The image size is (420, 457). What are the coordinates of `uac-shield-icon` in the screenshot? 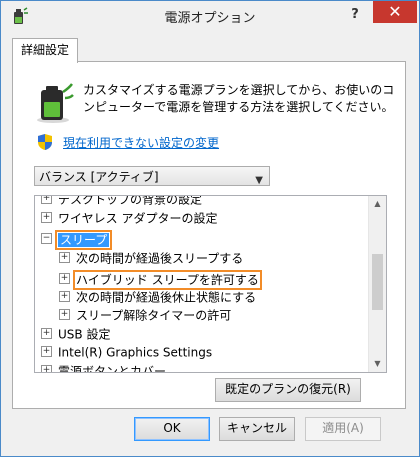 It's located at (45, 142).